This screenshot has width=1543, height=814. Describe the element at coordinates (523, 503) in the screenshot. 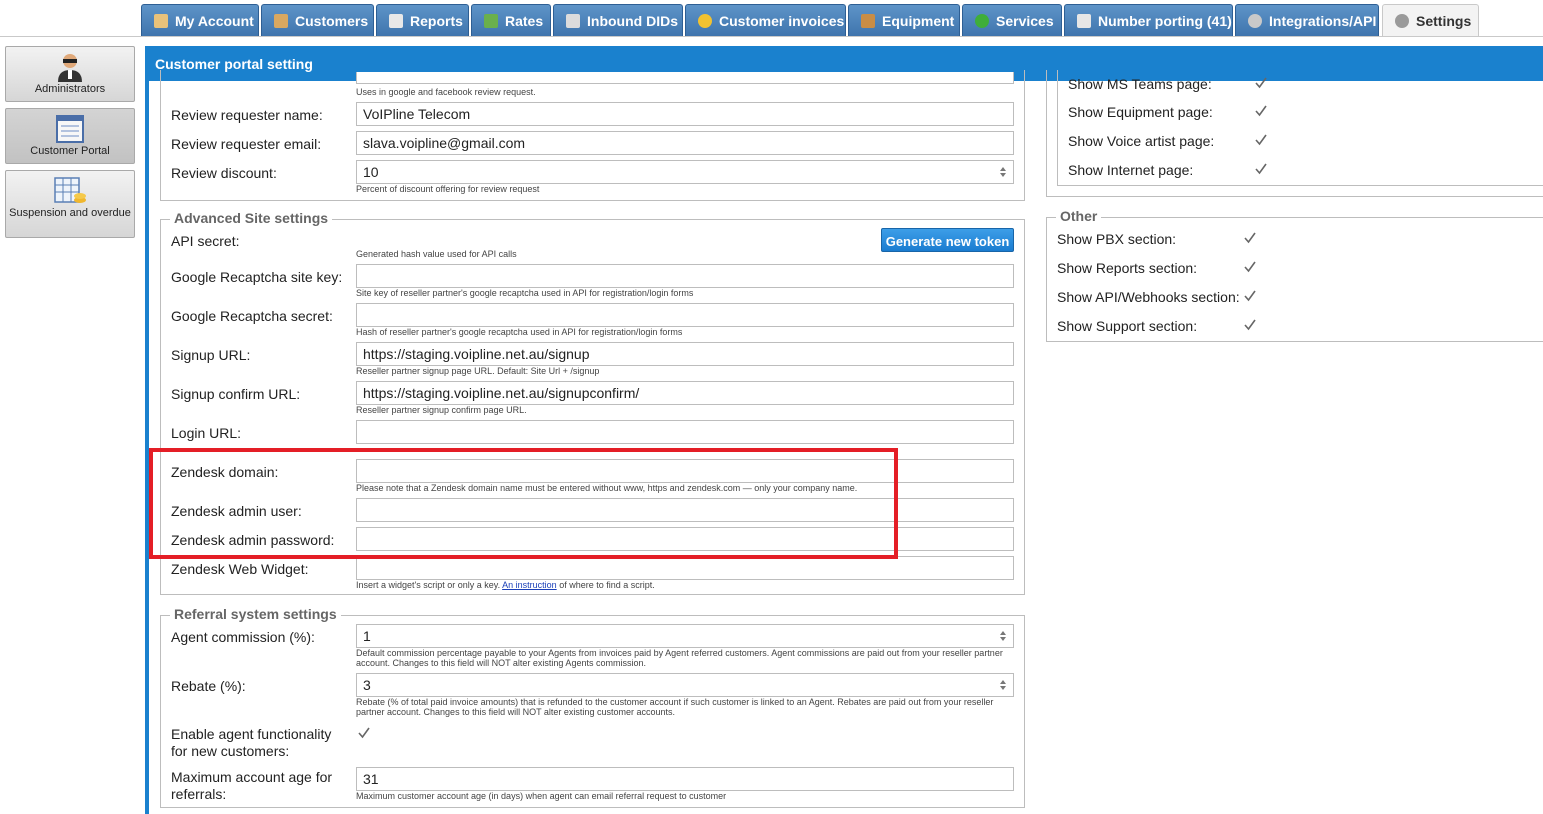

I see `highlight-box` at that location.